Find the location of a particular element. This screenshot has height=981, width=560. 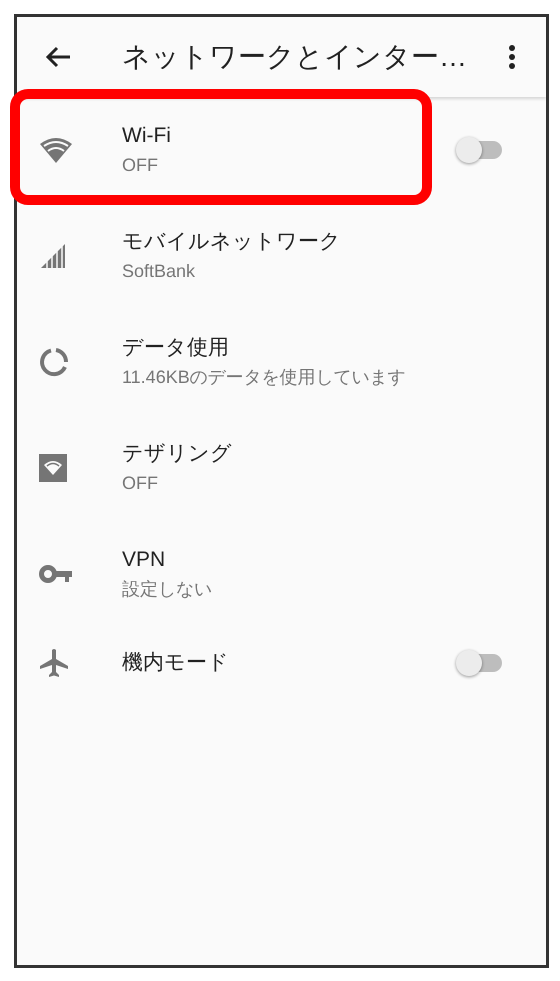

item-title: テザリング is located at coordinates (177, 454).